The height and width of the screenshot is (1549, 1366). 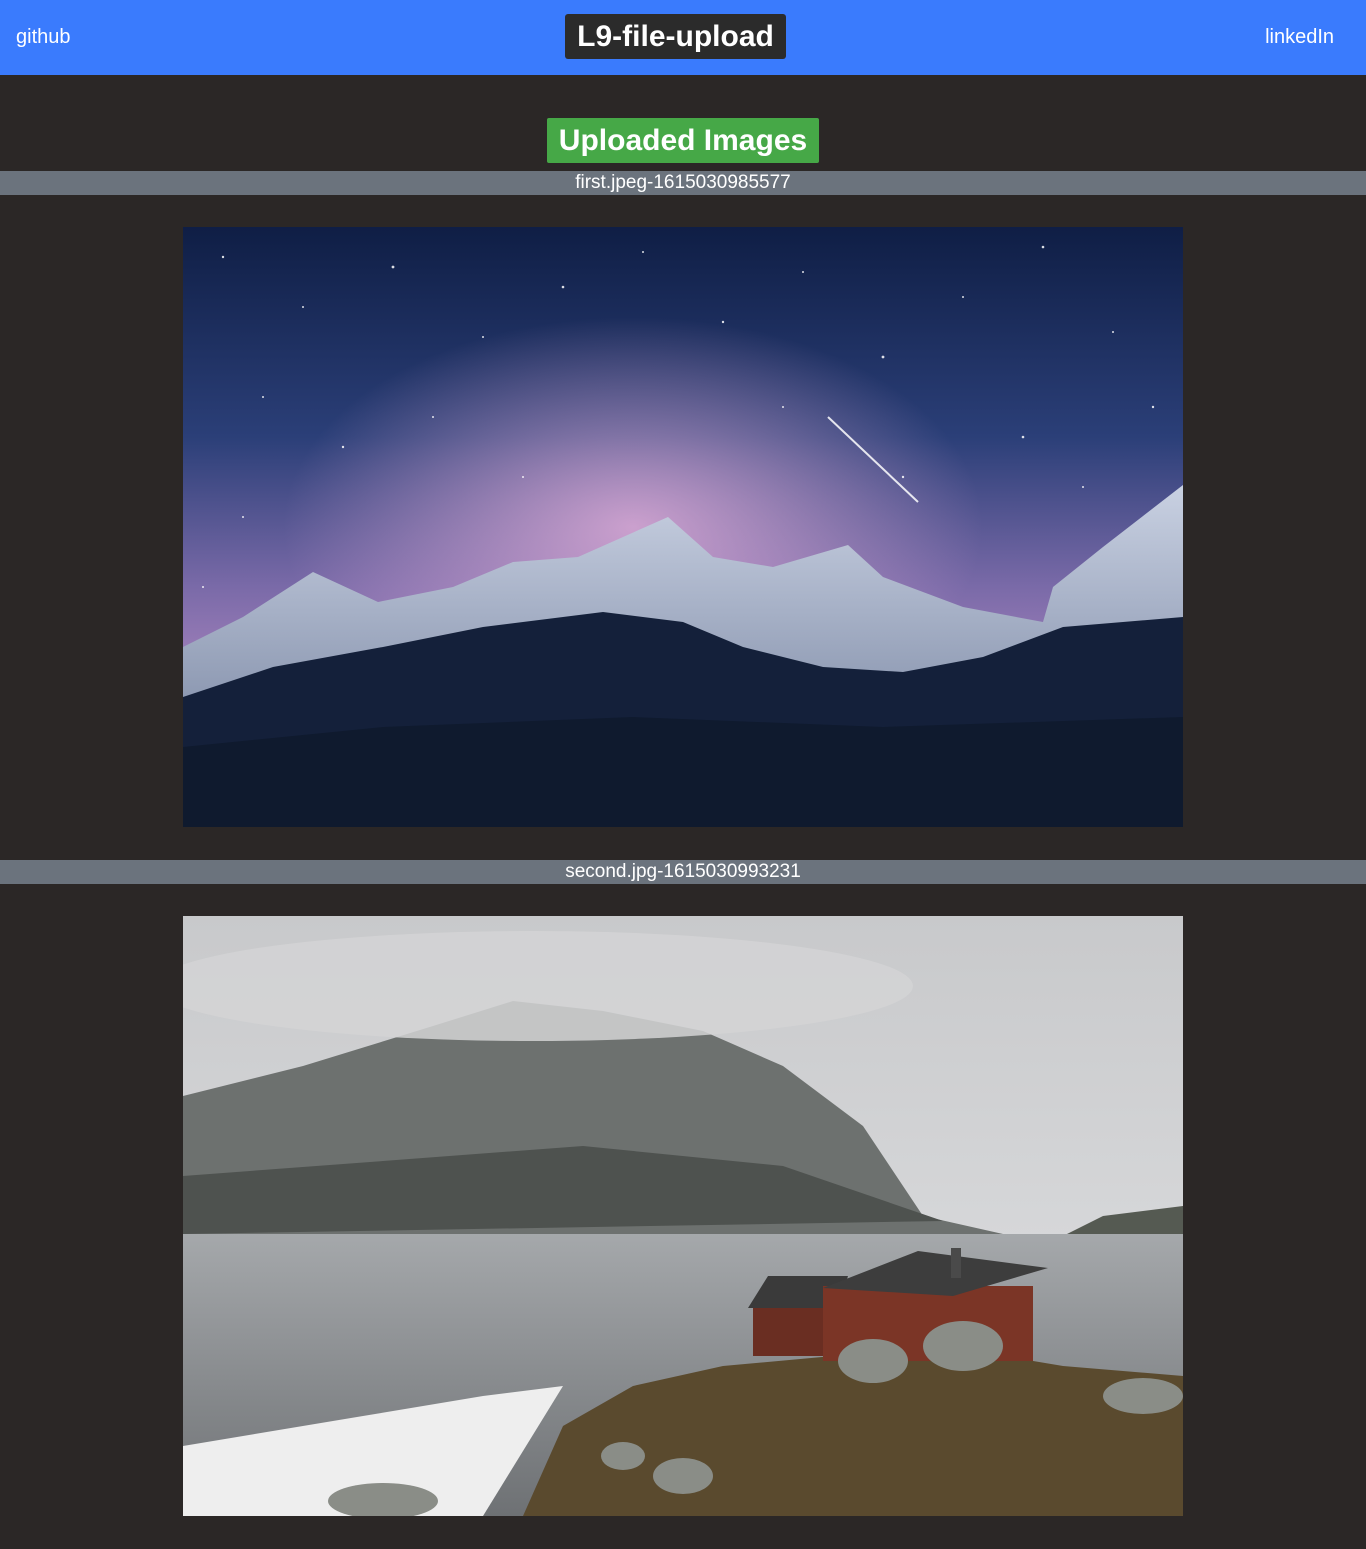 What do you see at coordinates (675, 36) in the screenshot?
I see `app-brand-title: L9-file-upload` at bounding box center [675, 36].